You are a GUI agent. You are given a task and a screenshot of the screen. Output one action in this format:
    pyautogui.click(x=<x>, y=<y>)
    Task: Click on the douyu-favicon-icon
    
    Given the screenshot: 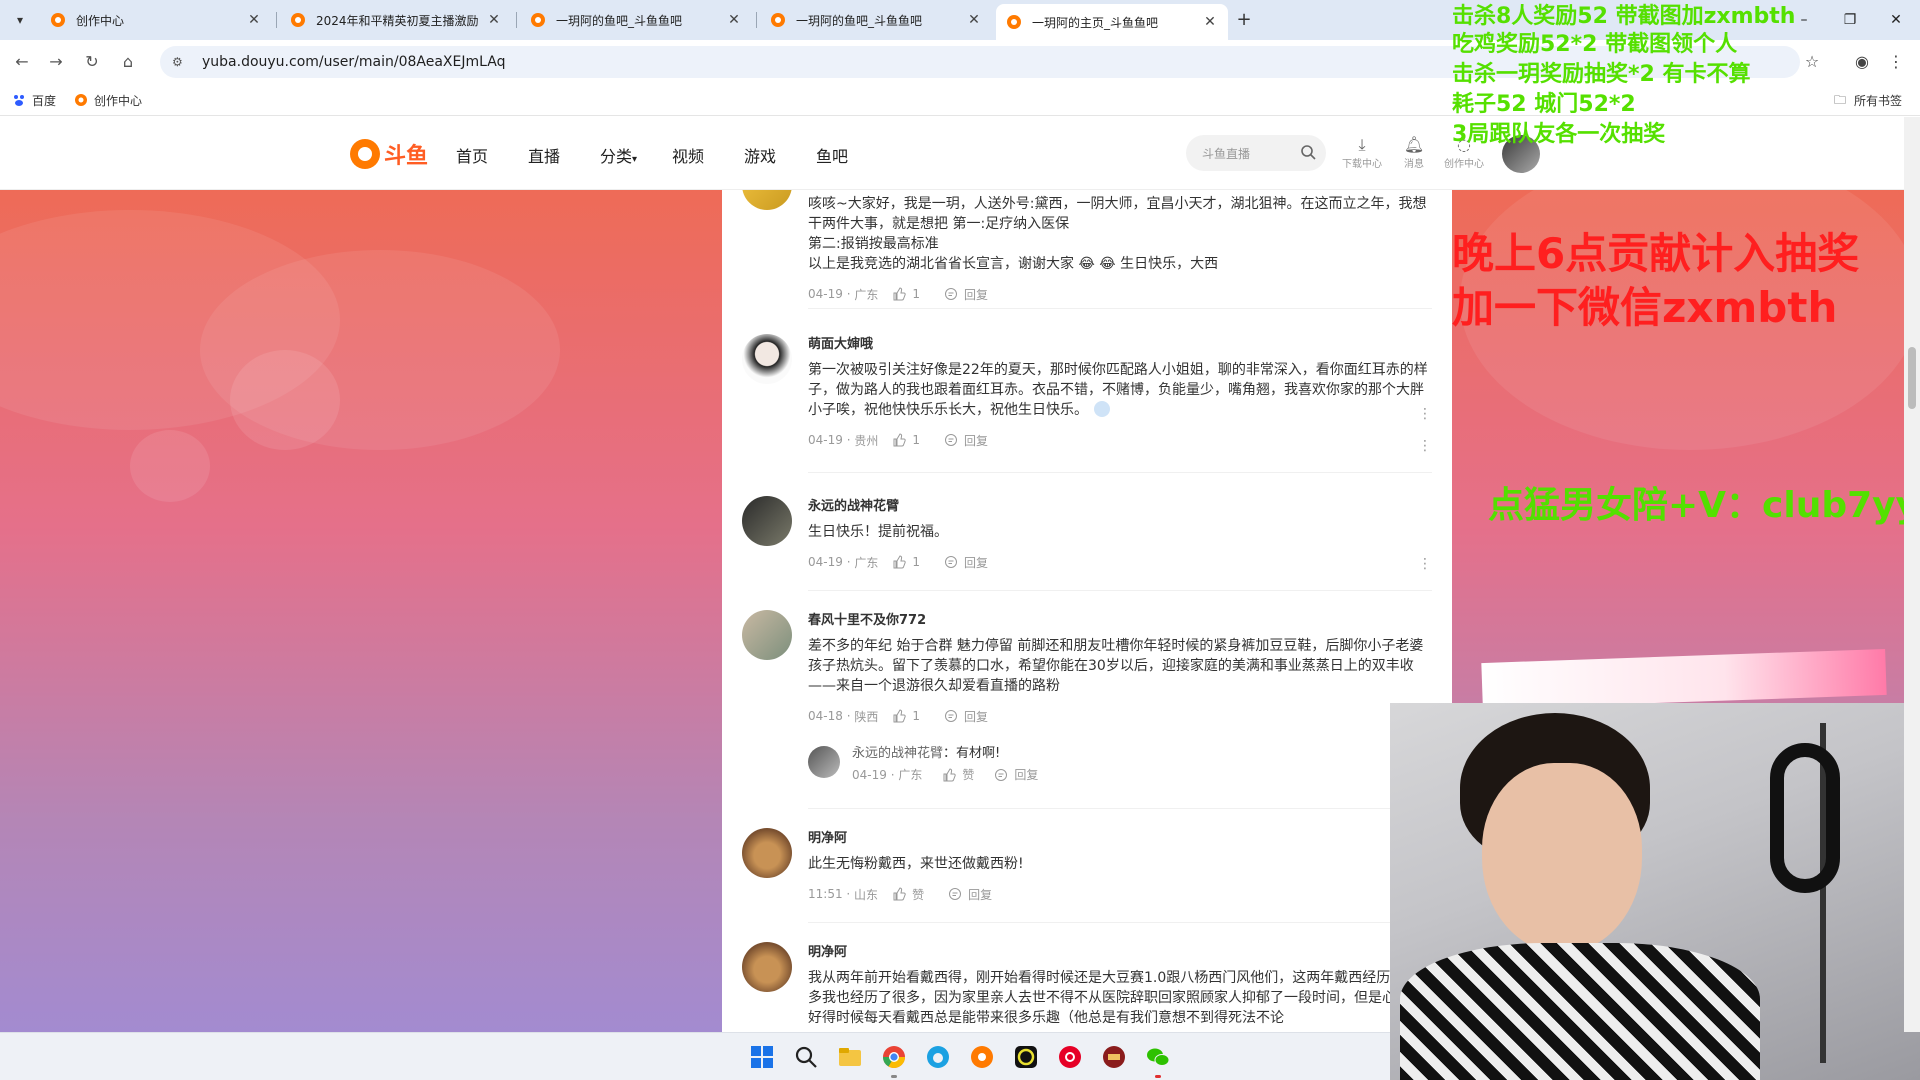 What is the action you would take?
    pyautogui.click(x=538, y=20)
    